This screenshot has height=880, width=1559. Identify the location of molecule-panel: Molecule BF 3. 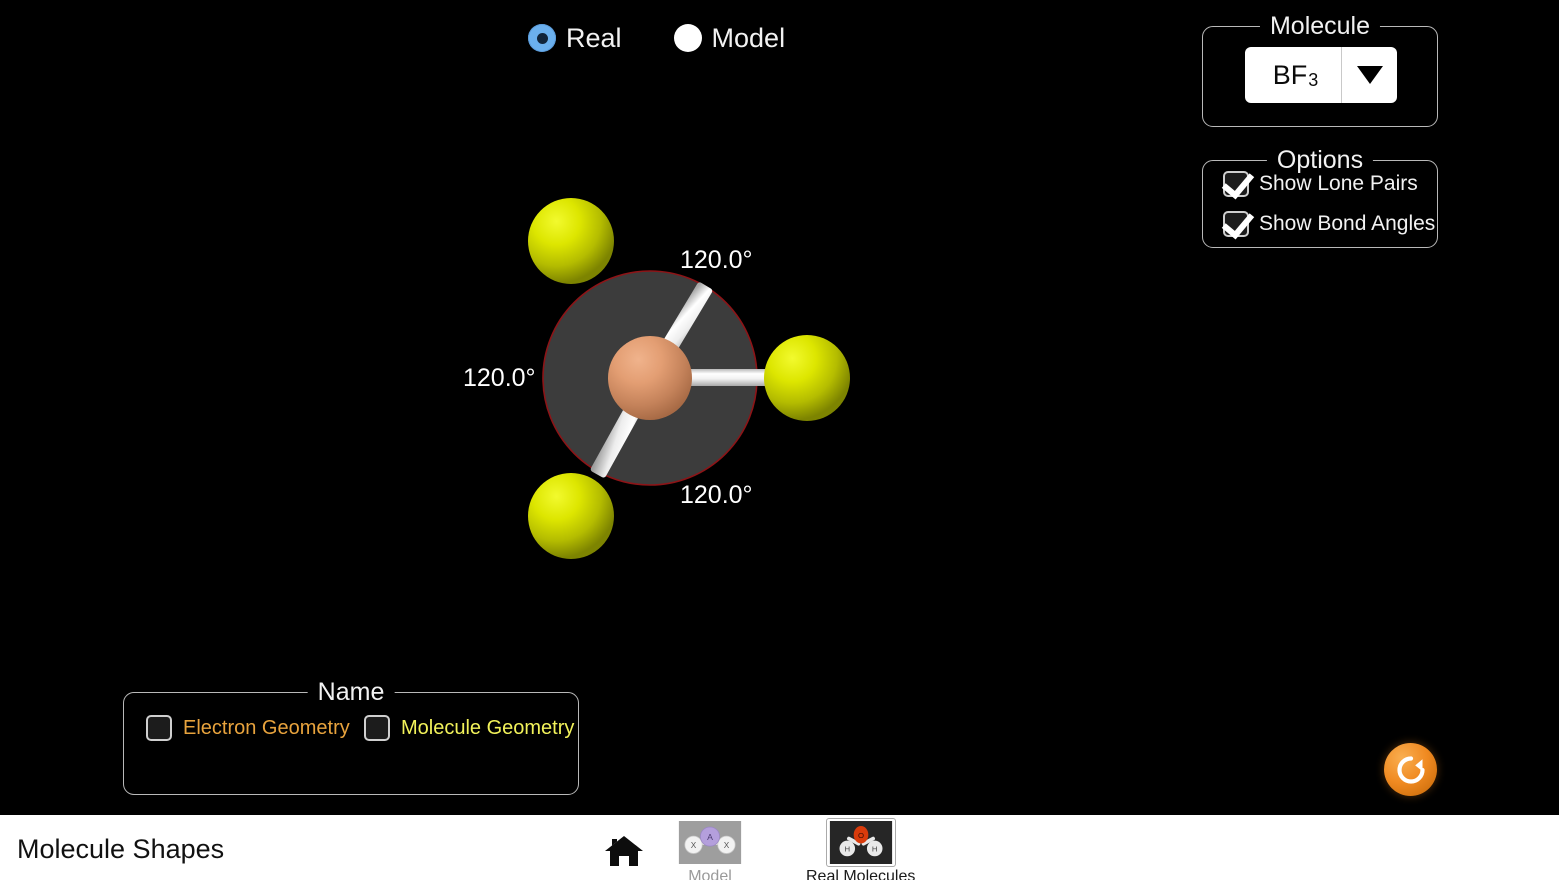
(1320, 69).